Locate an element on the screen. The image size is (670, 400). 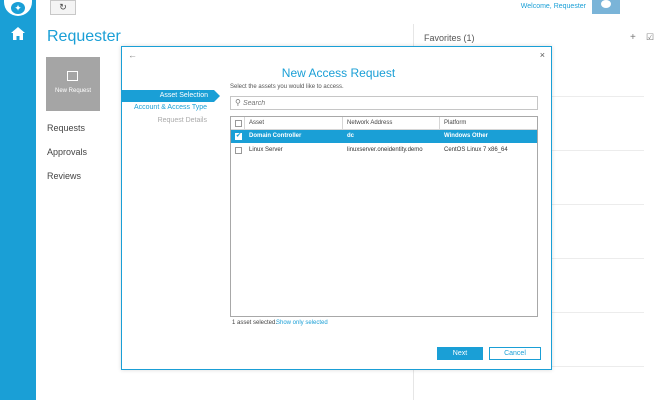
column-platform: Platform is located at coordinates (455, 123).